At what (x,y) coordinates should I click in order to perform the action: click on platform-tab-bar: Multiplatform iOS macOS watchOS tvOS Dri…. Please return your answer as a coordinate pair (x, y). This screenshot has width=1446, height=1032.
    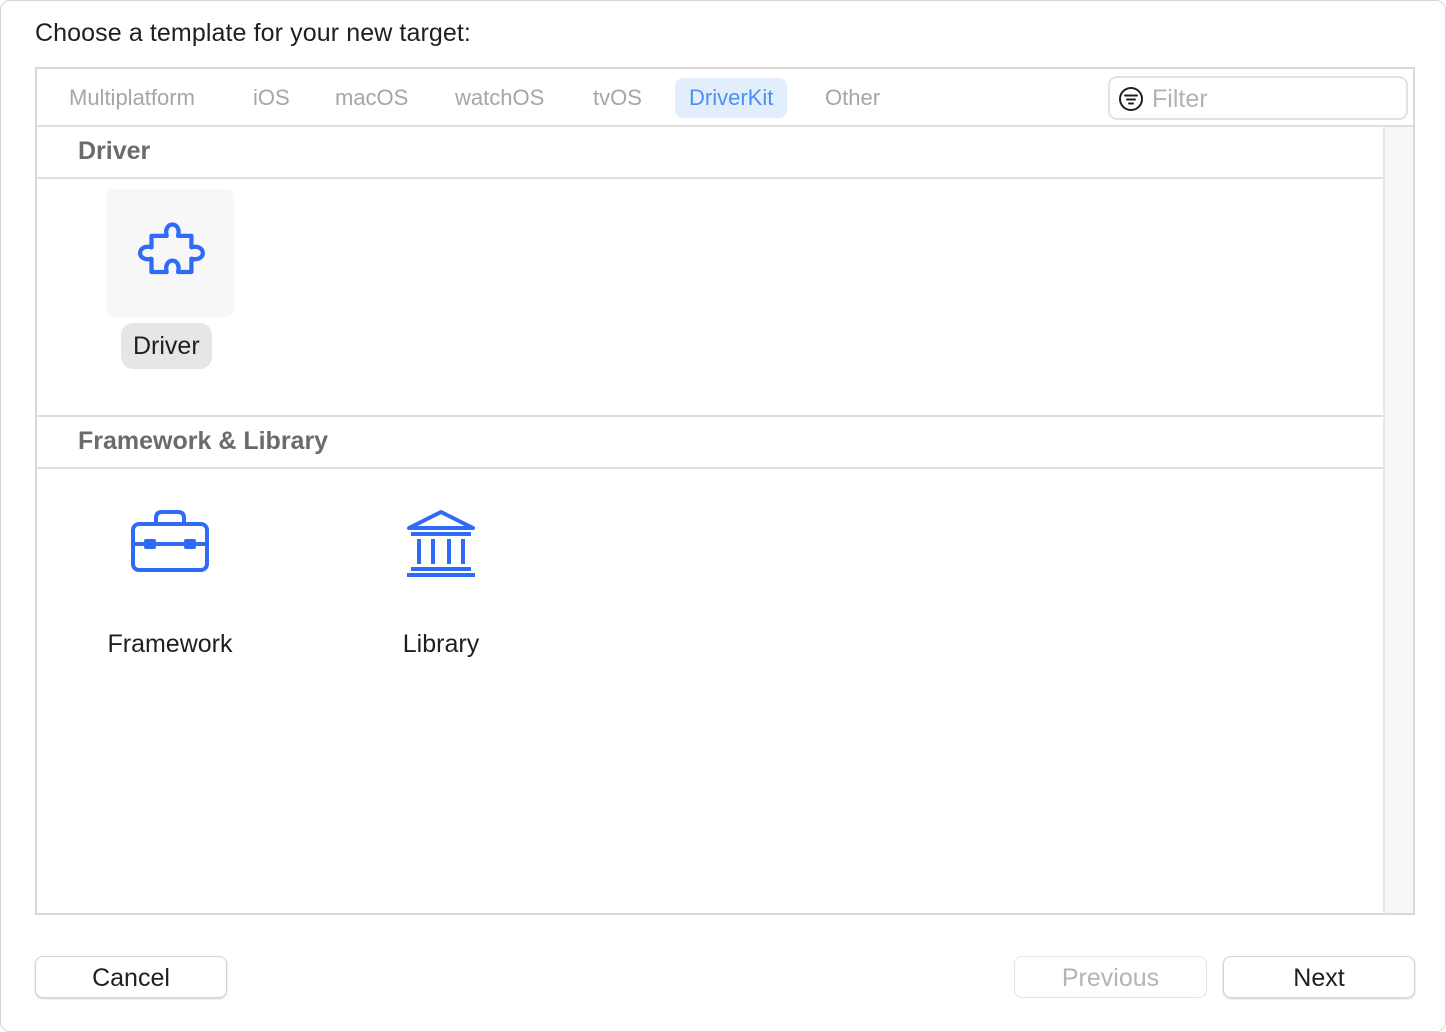
    Looking at the image, I should click on (725, 98).